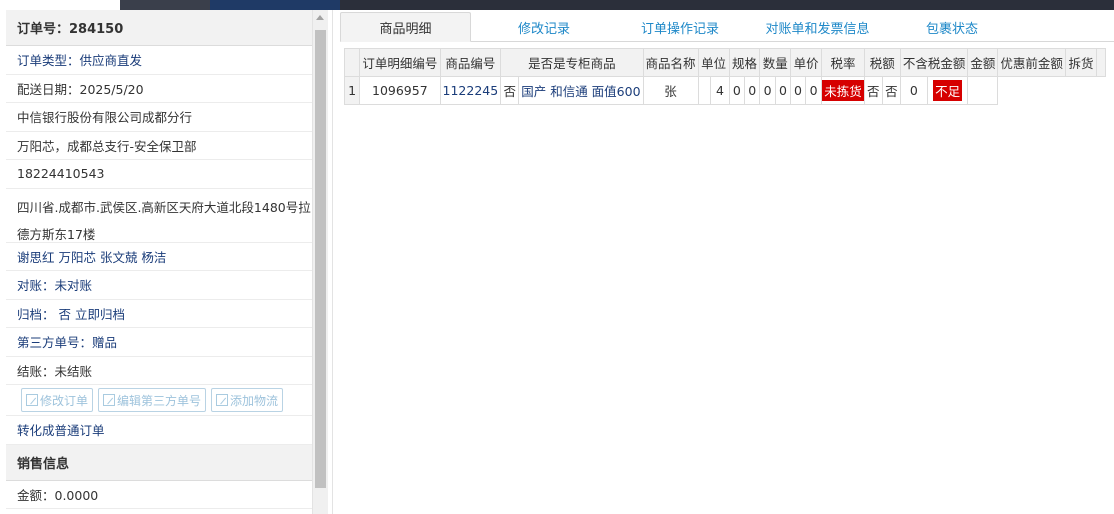 The height and width of the screenshot is (514, 1114). I want to click on sales-info-title: 销售信息, so click(159, 462).